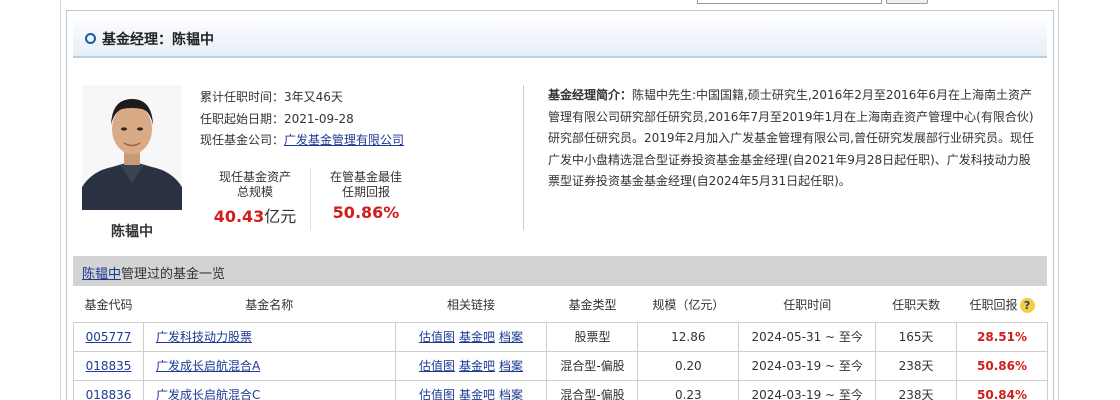 The image size is (1120, 400). I want to click on fund-code-cell: 018836, so click(108, 389).